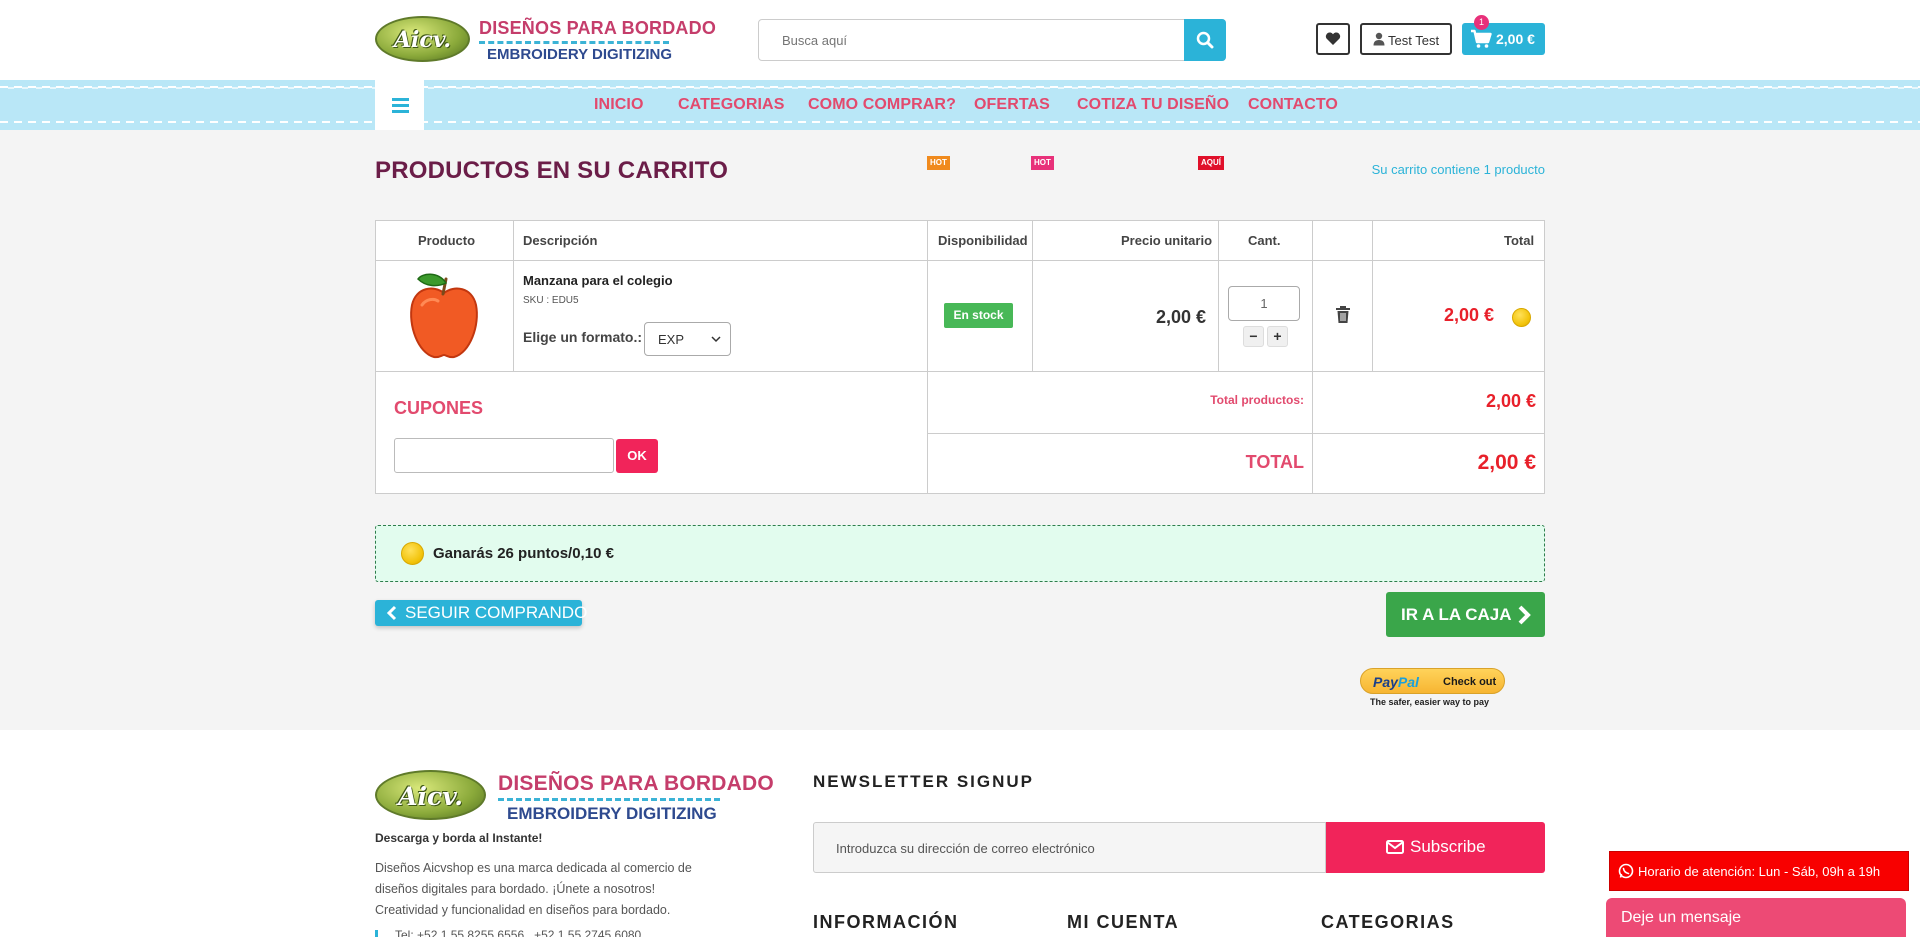  Describe the element at coordinates (1515, 39) in the screenshot. I see `cart-amount: 2,00 €` at that location.